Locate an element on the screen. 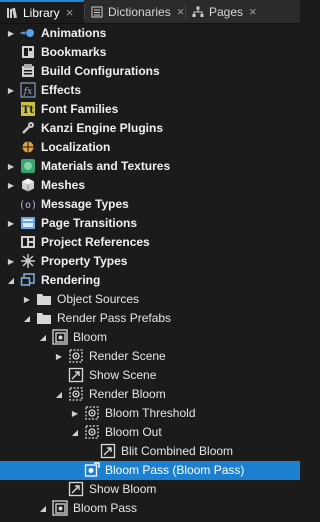 This screenshot has width=320, height=522. tab-dictionaries: Dictionaries × is located at coordinates (135, 11).